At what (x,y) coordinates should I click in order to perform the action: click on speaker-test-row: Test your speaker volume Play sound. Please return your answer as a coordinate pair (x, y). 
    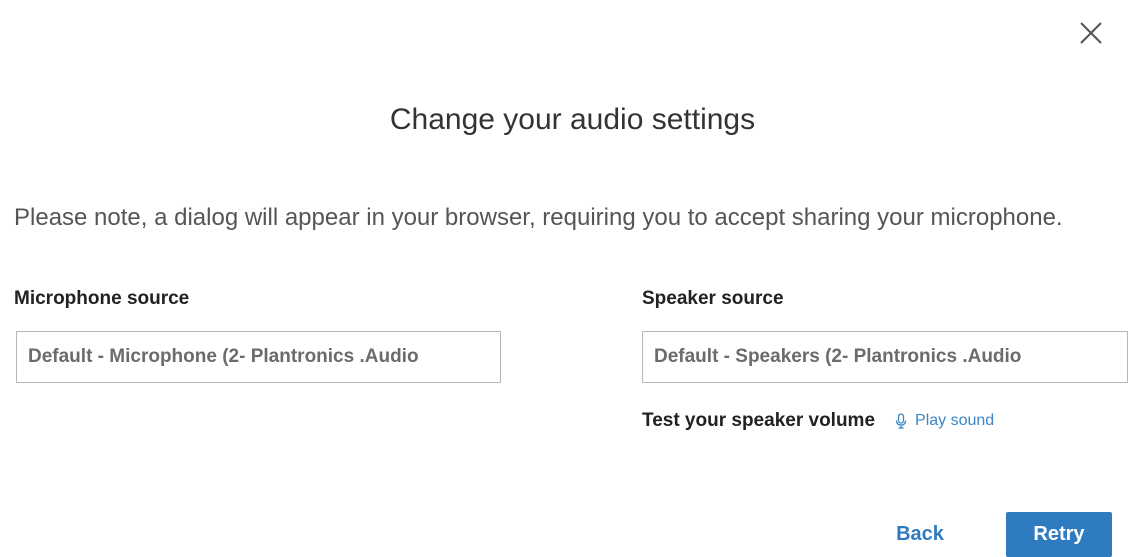
    Looking at the image, I should click on (818, 421).